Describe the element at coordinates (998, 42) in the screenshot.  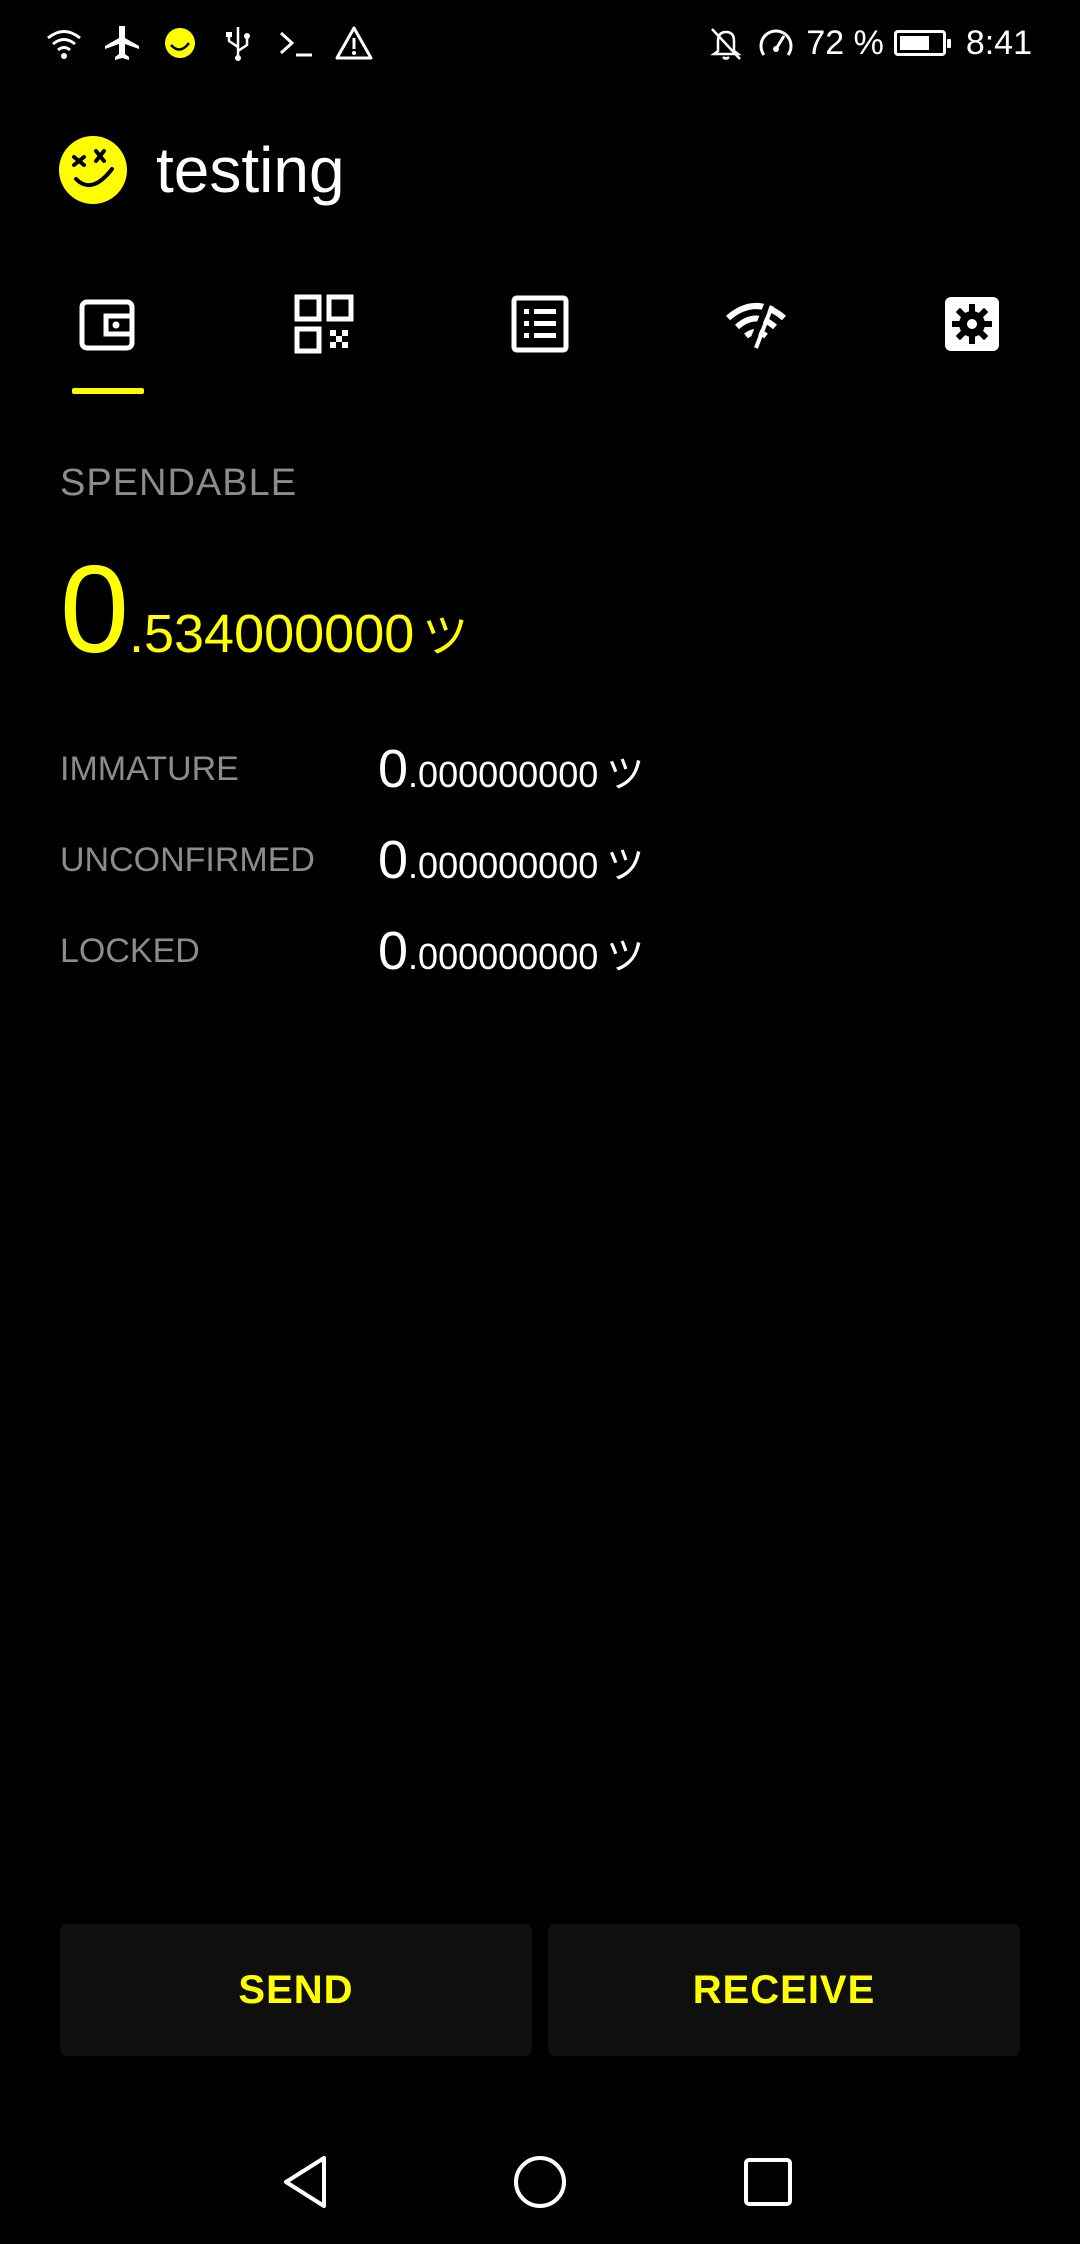
I see `clock: 8:41` at that location.